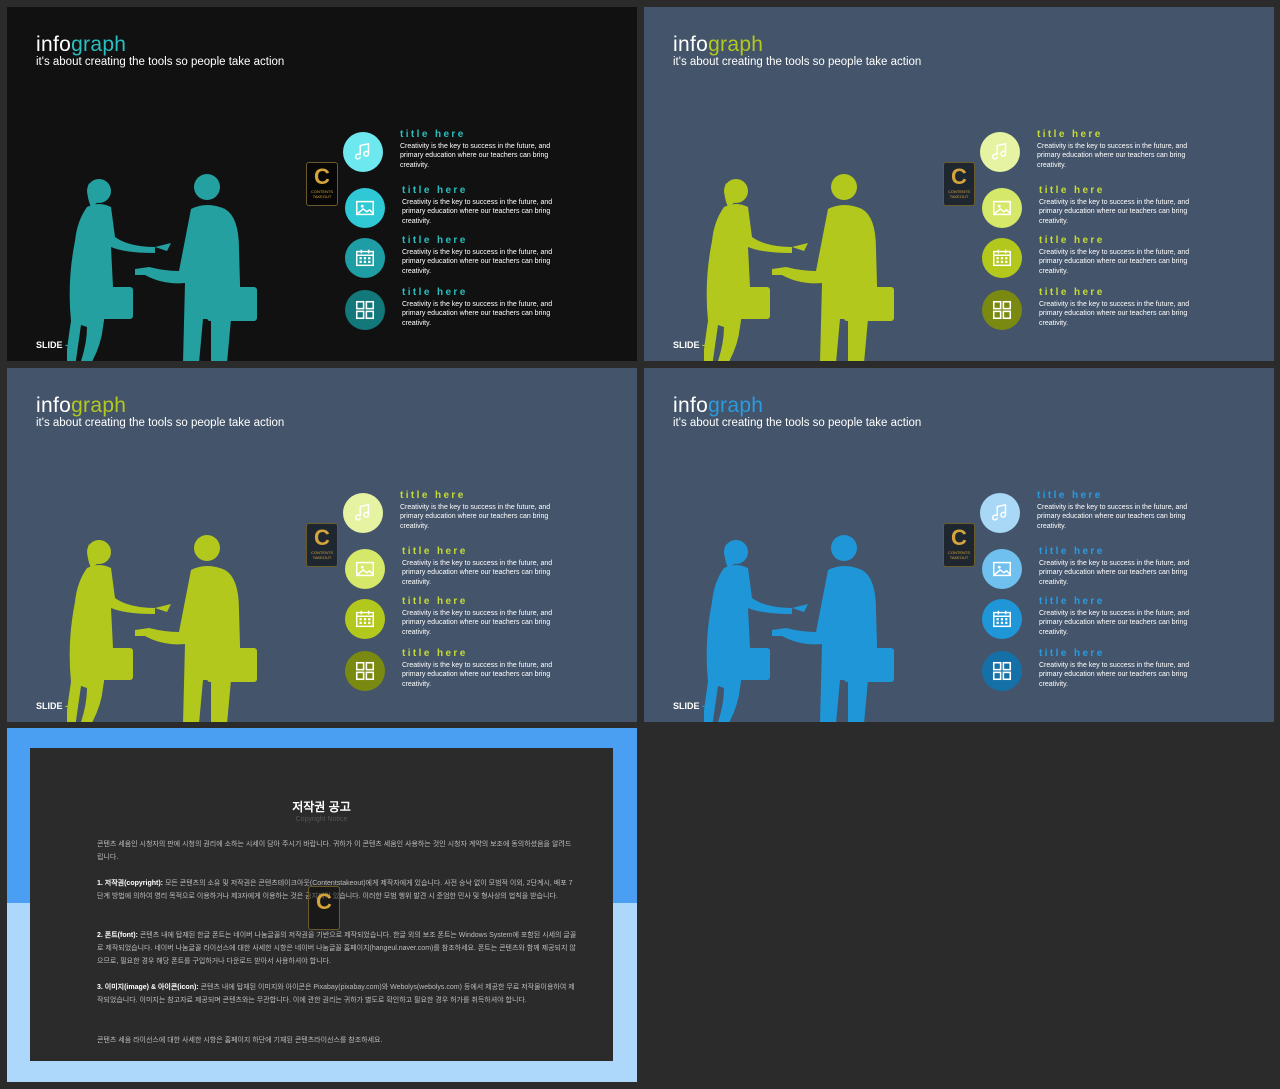 The width and height of the screenshot is (1280, 1089). I want to click on notice-logo-letter: C, so click(324, 901).